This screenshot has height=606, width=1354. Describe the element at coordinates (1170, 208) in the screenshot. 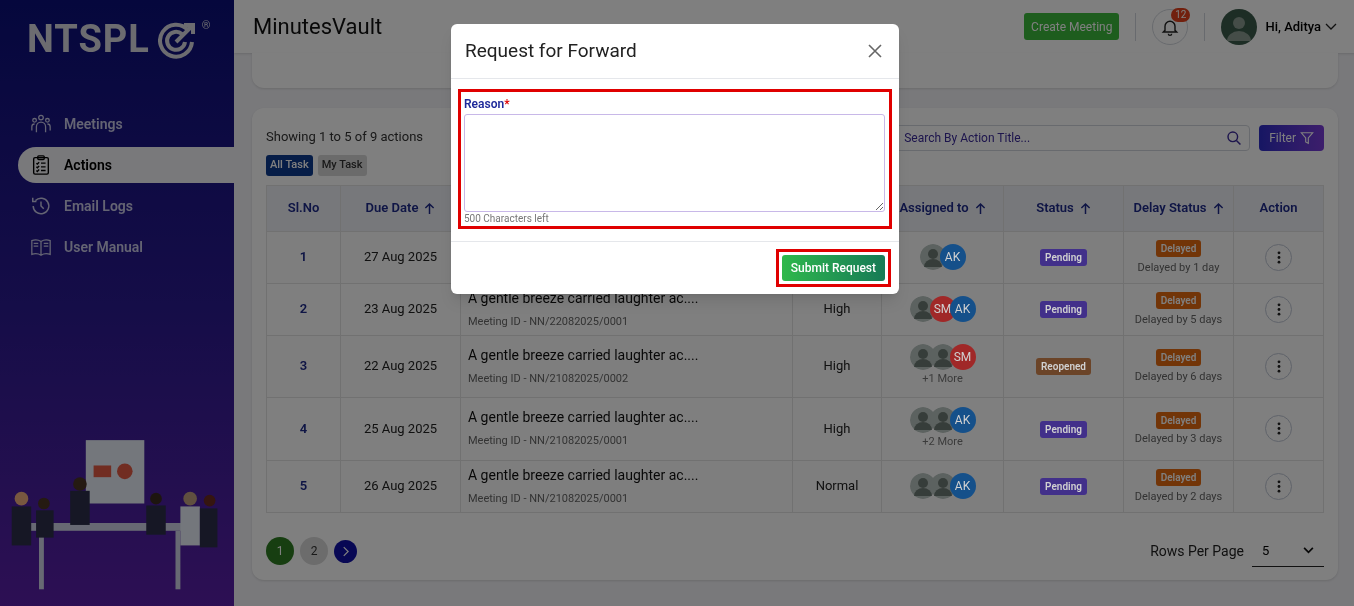

I see `column-header: Delay Status` at that location.